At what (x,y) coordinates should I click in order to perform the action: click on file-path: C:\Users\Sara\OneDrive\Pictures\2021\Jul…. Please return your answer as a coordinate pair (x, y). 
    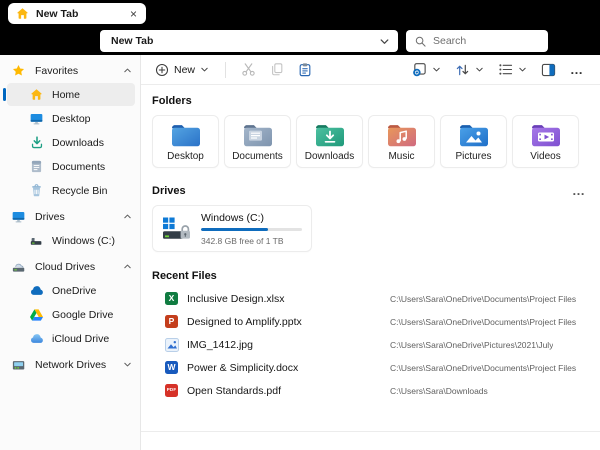
    Looking at the image, I should click on (472, 344).